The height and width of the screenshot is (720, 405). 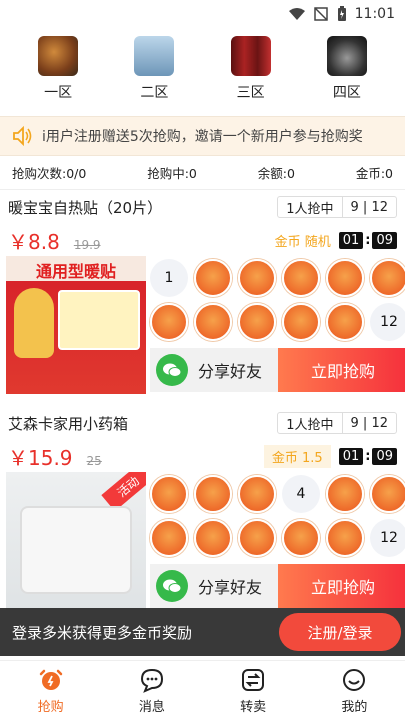 What do you see at coordinates (253, 707) in the screenshot?
I see `tab-label: 转卖` at bounding box center [253, 707].